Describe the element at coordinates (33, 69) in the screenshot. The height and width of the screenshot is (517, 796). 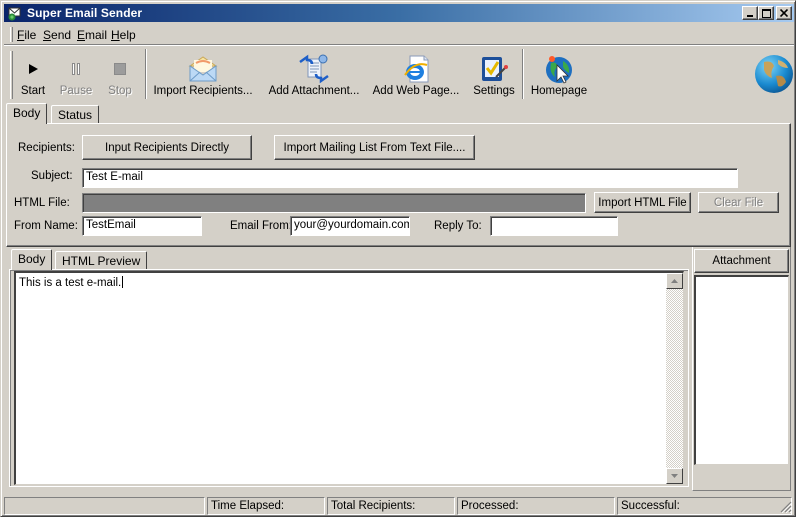
I see `play-icon` at that location.